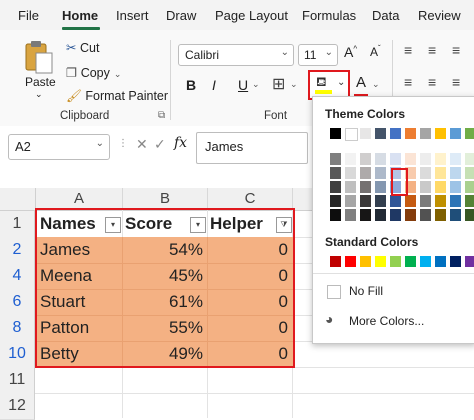  I want to click on align-center-icon: ≡, so click(432, 82).